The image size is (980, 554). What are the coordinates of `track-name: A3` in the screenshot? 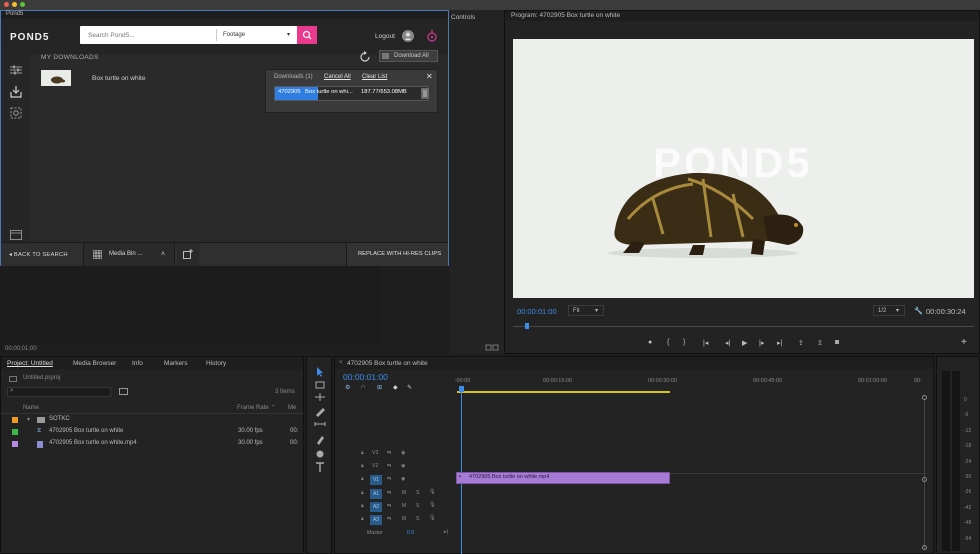 It's located at (376, 520).